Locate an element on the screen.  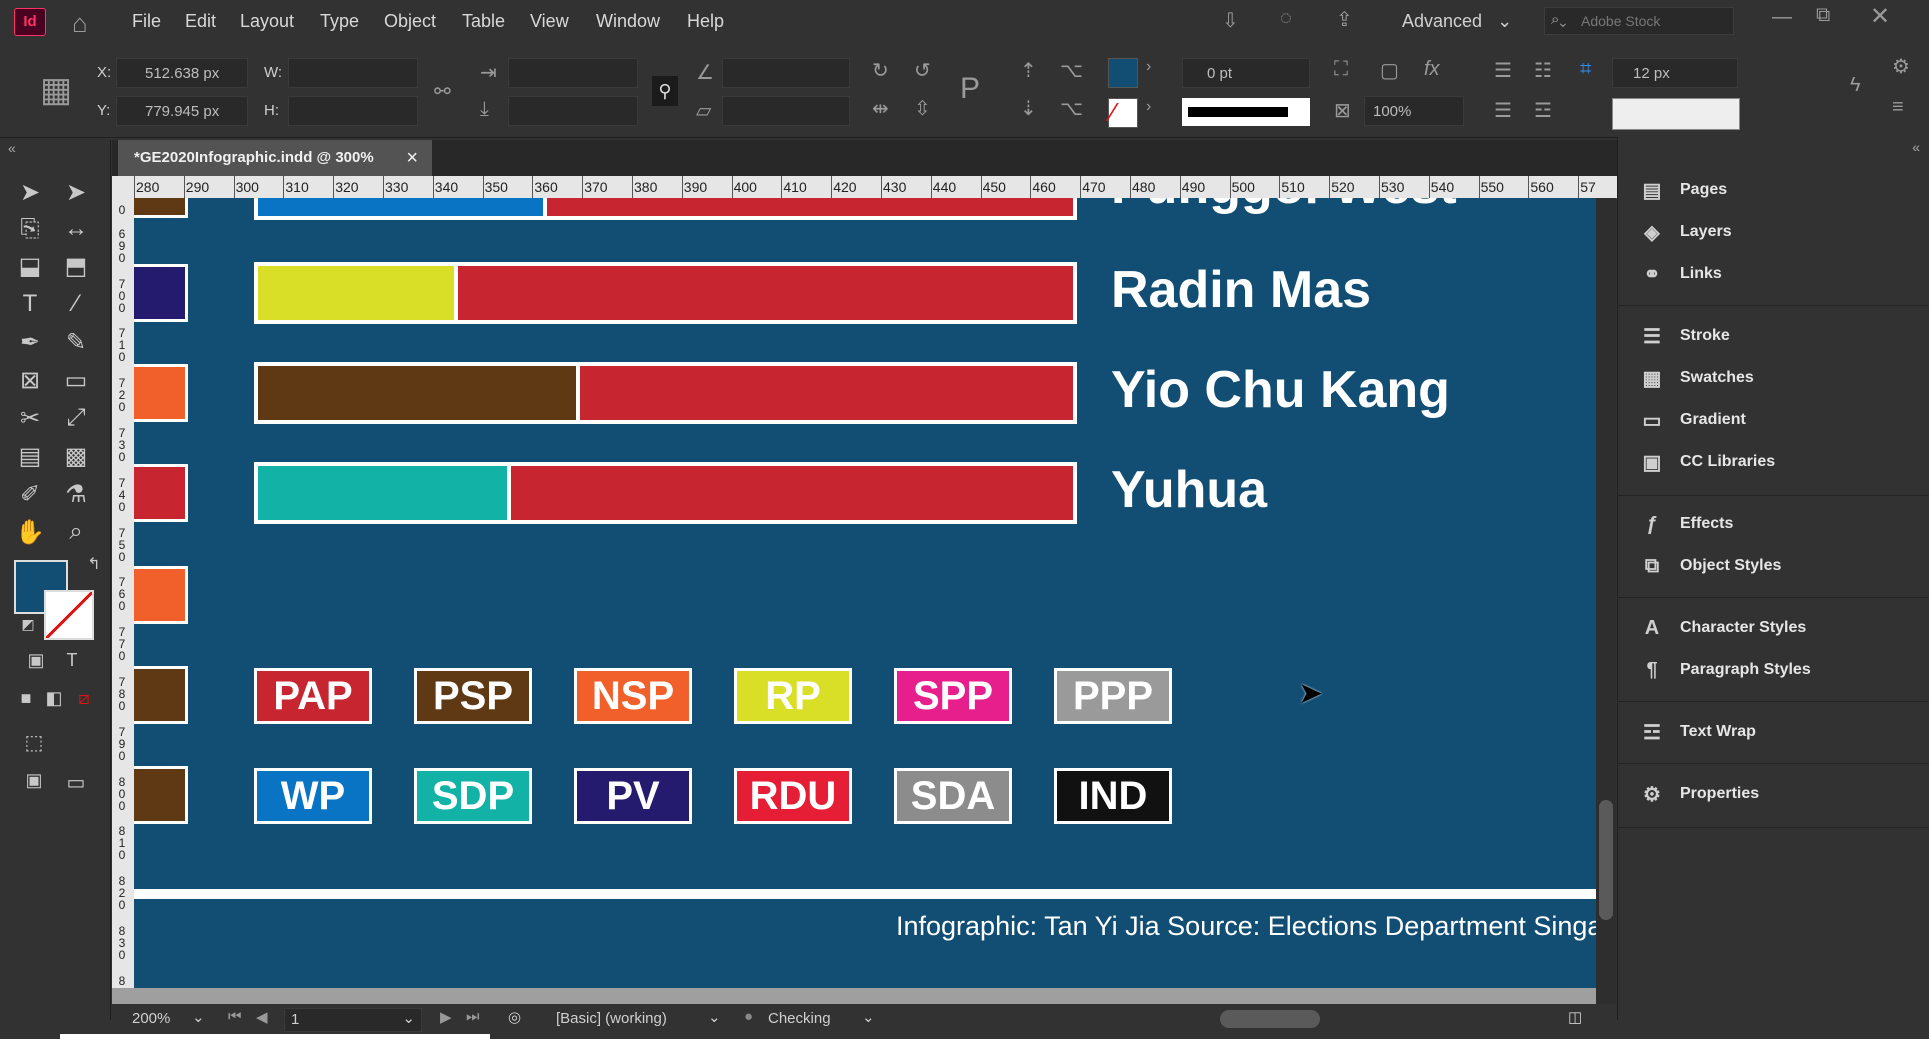
hamburger-menu-icon: ≡ is located at coordinates (1898, 107).